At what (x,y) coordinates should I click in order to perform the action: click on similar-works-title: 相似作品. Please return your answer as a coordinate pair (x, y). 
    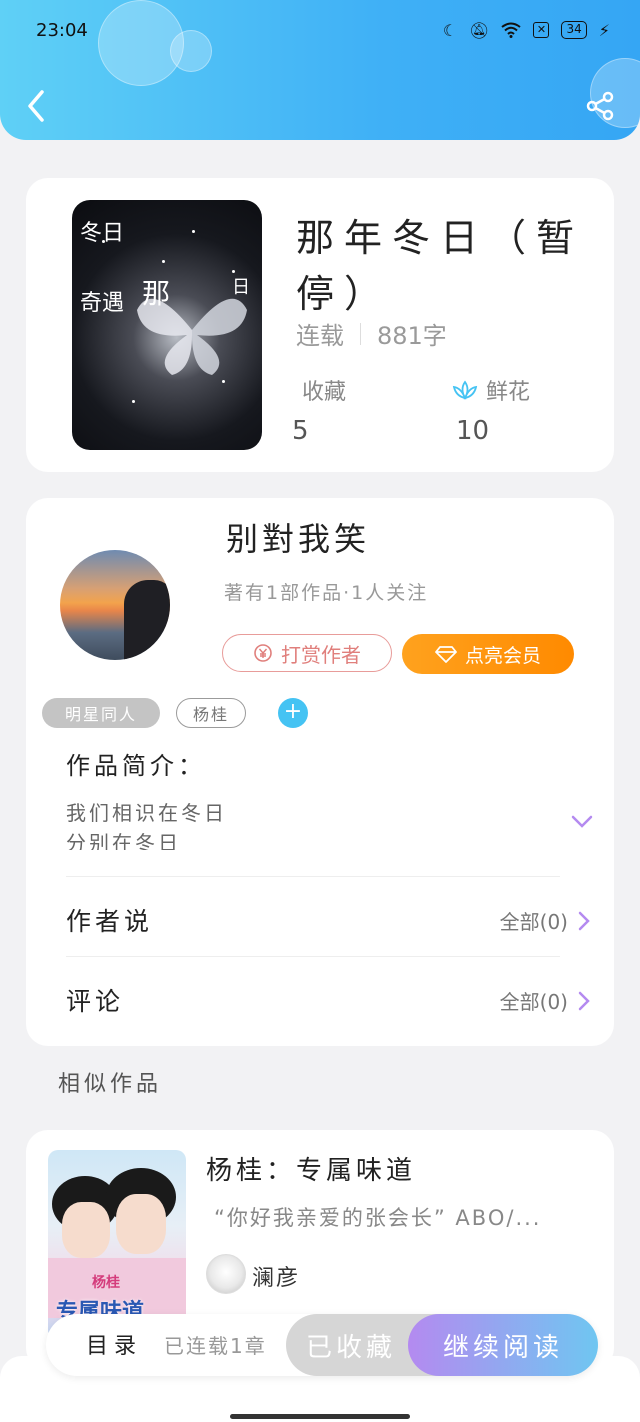
    Looking at the image, I should click on (110, 1084).